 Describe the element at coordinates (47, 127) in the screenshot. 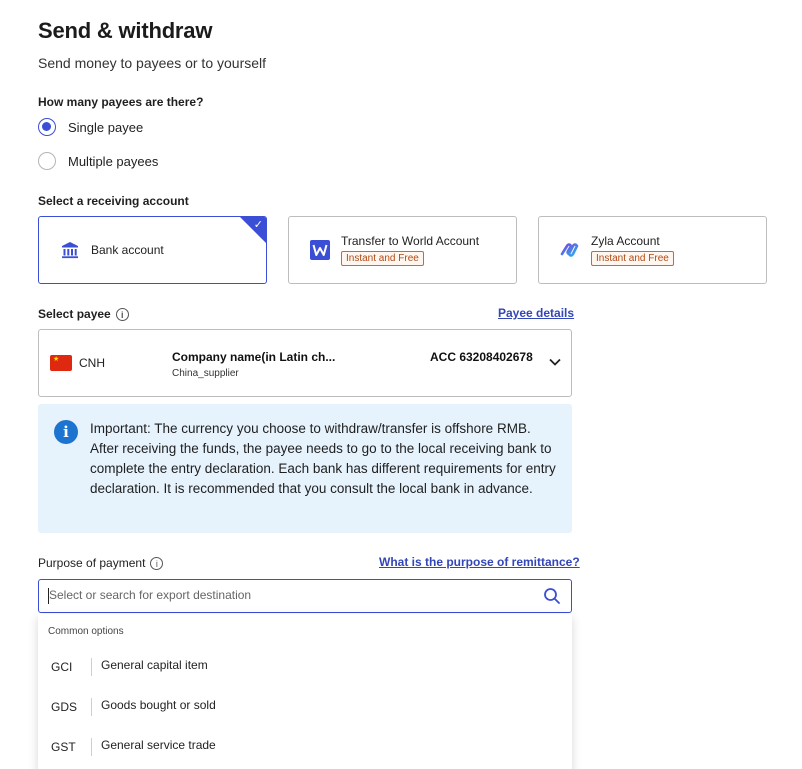

I see `radio-button-checked` at that location.